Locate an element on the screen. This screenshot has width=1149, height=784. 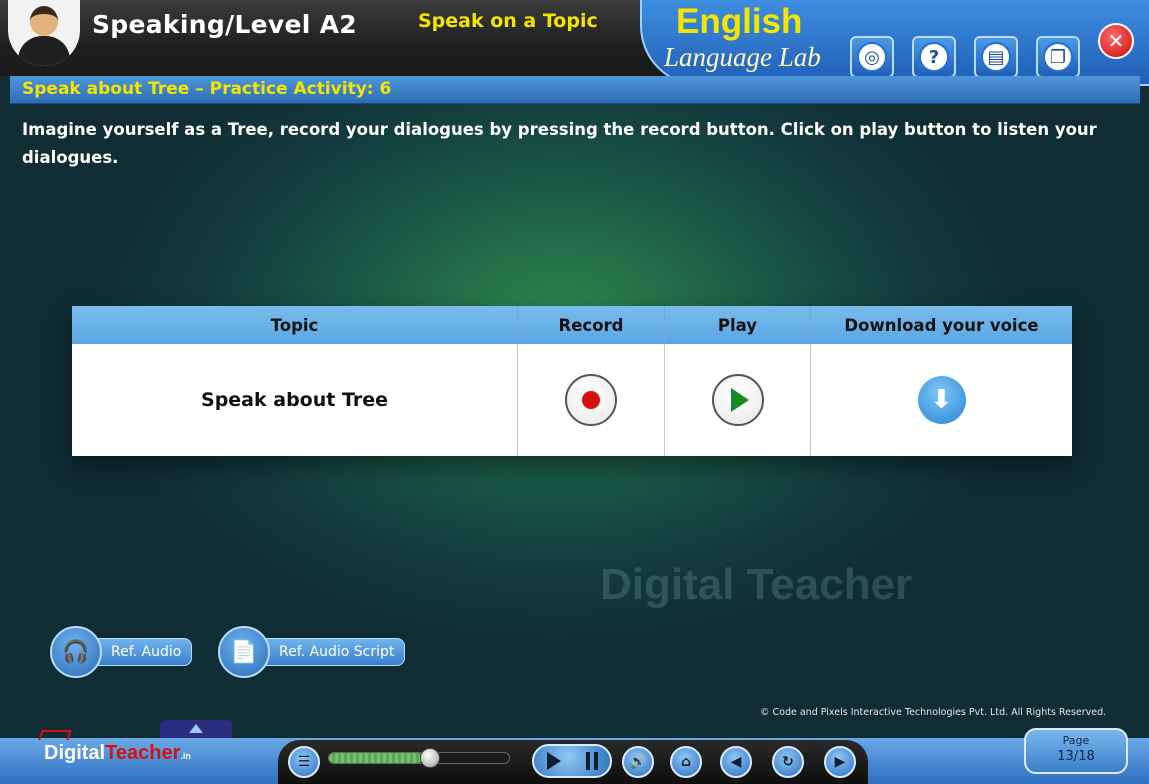
level-title: Speaking/Level A2 is located at coordinates (224, 24).